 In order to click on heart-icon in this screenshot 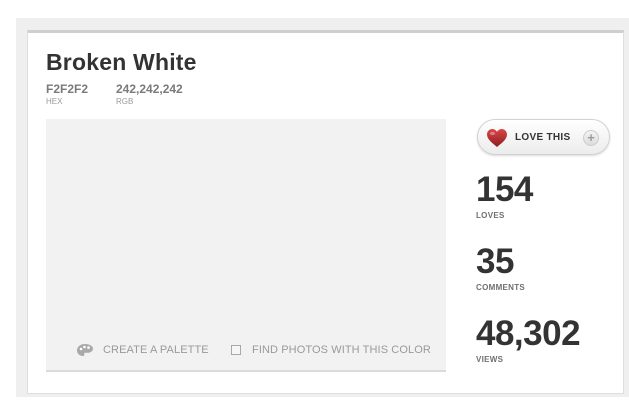, I will do `click(497, 138)`.